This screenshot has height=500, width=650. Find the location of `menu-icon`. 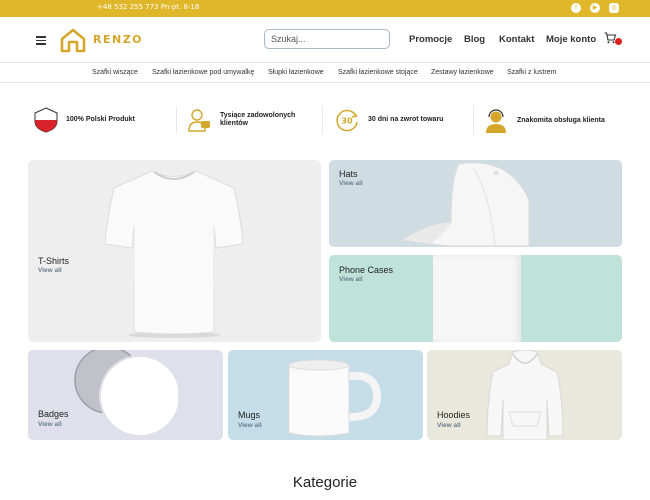

menu-icon is located at coordinates (41, 40).